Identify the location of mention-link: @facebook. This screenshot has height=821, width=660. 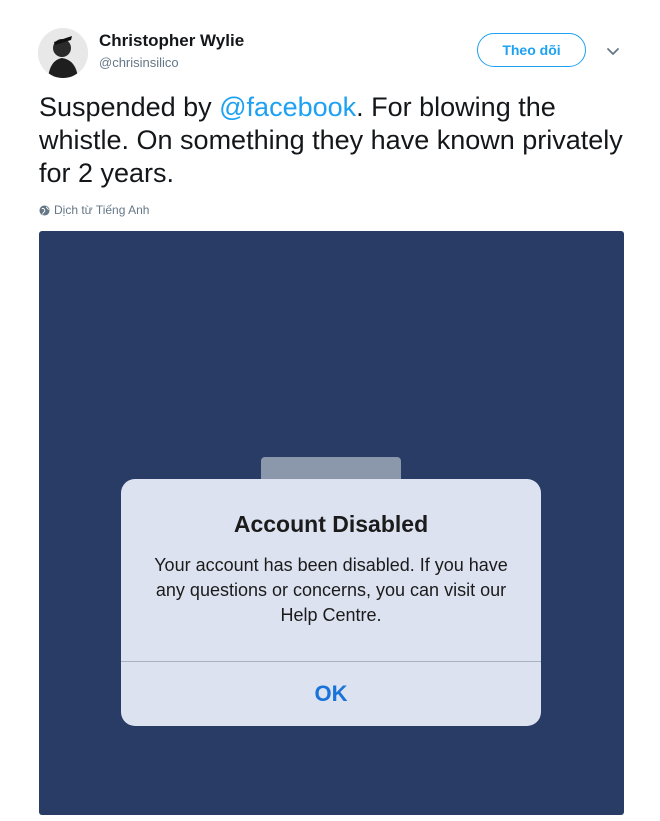
(287, 107).